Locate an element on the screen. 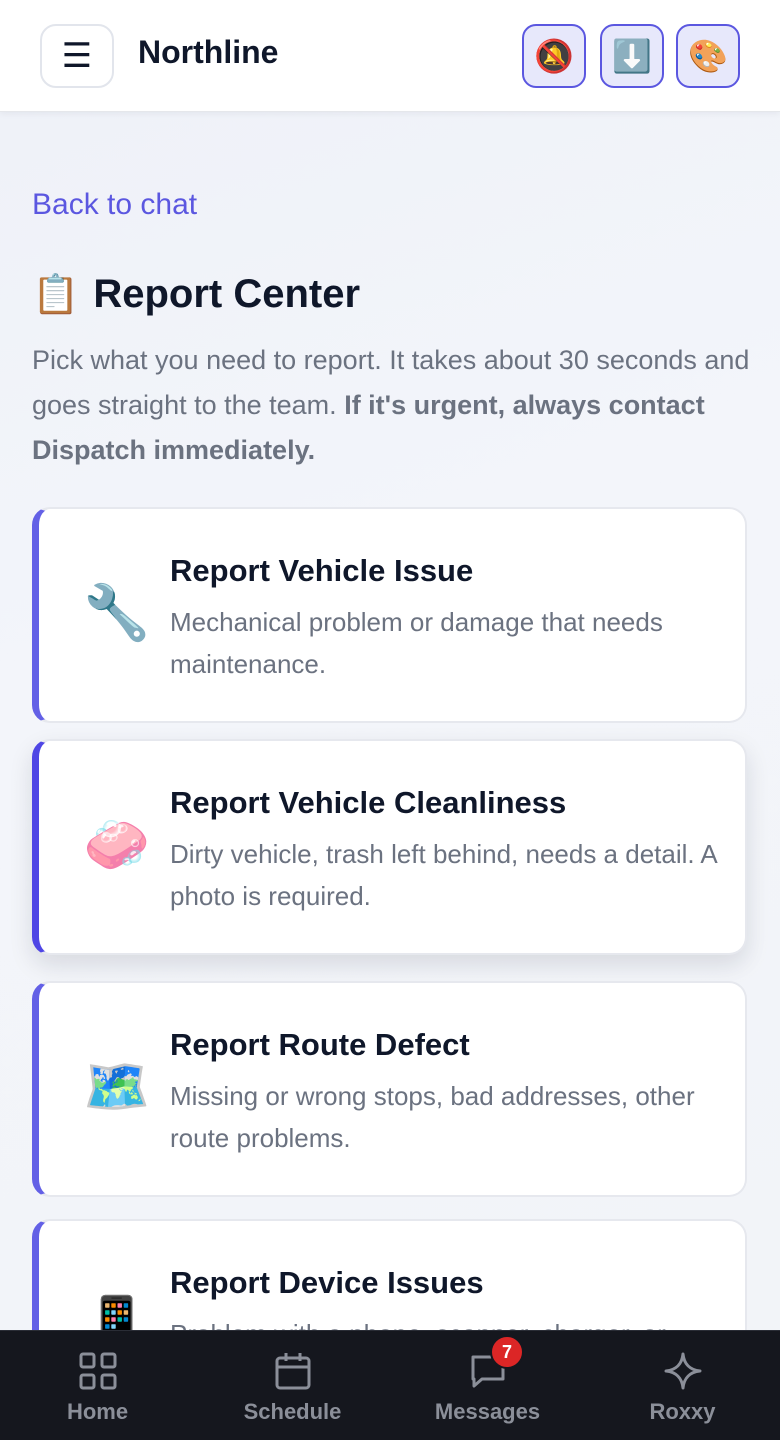 This screenshot has height=1440, width=780. hamburger-menu-button: ☰ is located at coordinates (77, 56).